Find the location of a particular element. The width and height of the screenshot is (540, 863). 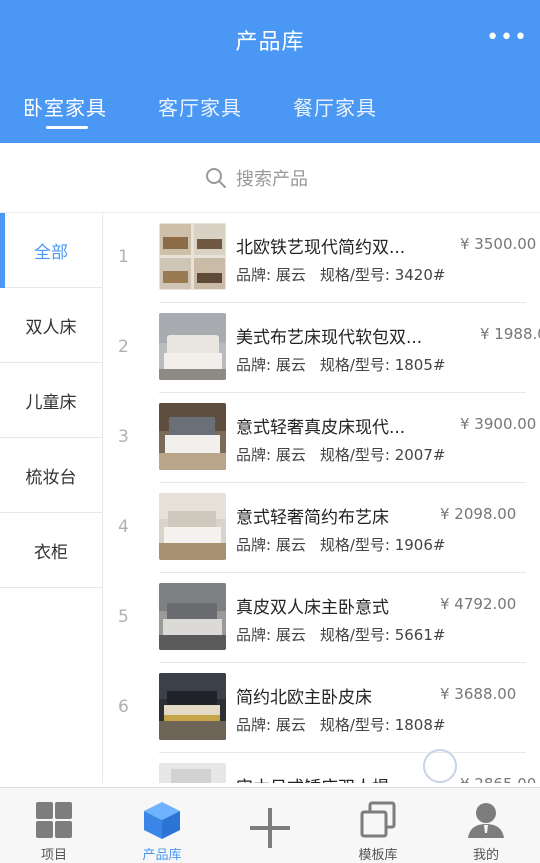

product-model: 规格/型号: 3420# is located at coordinates (382, 275).